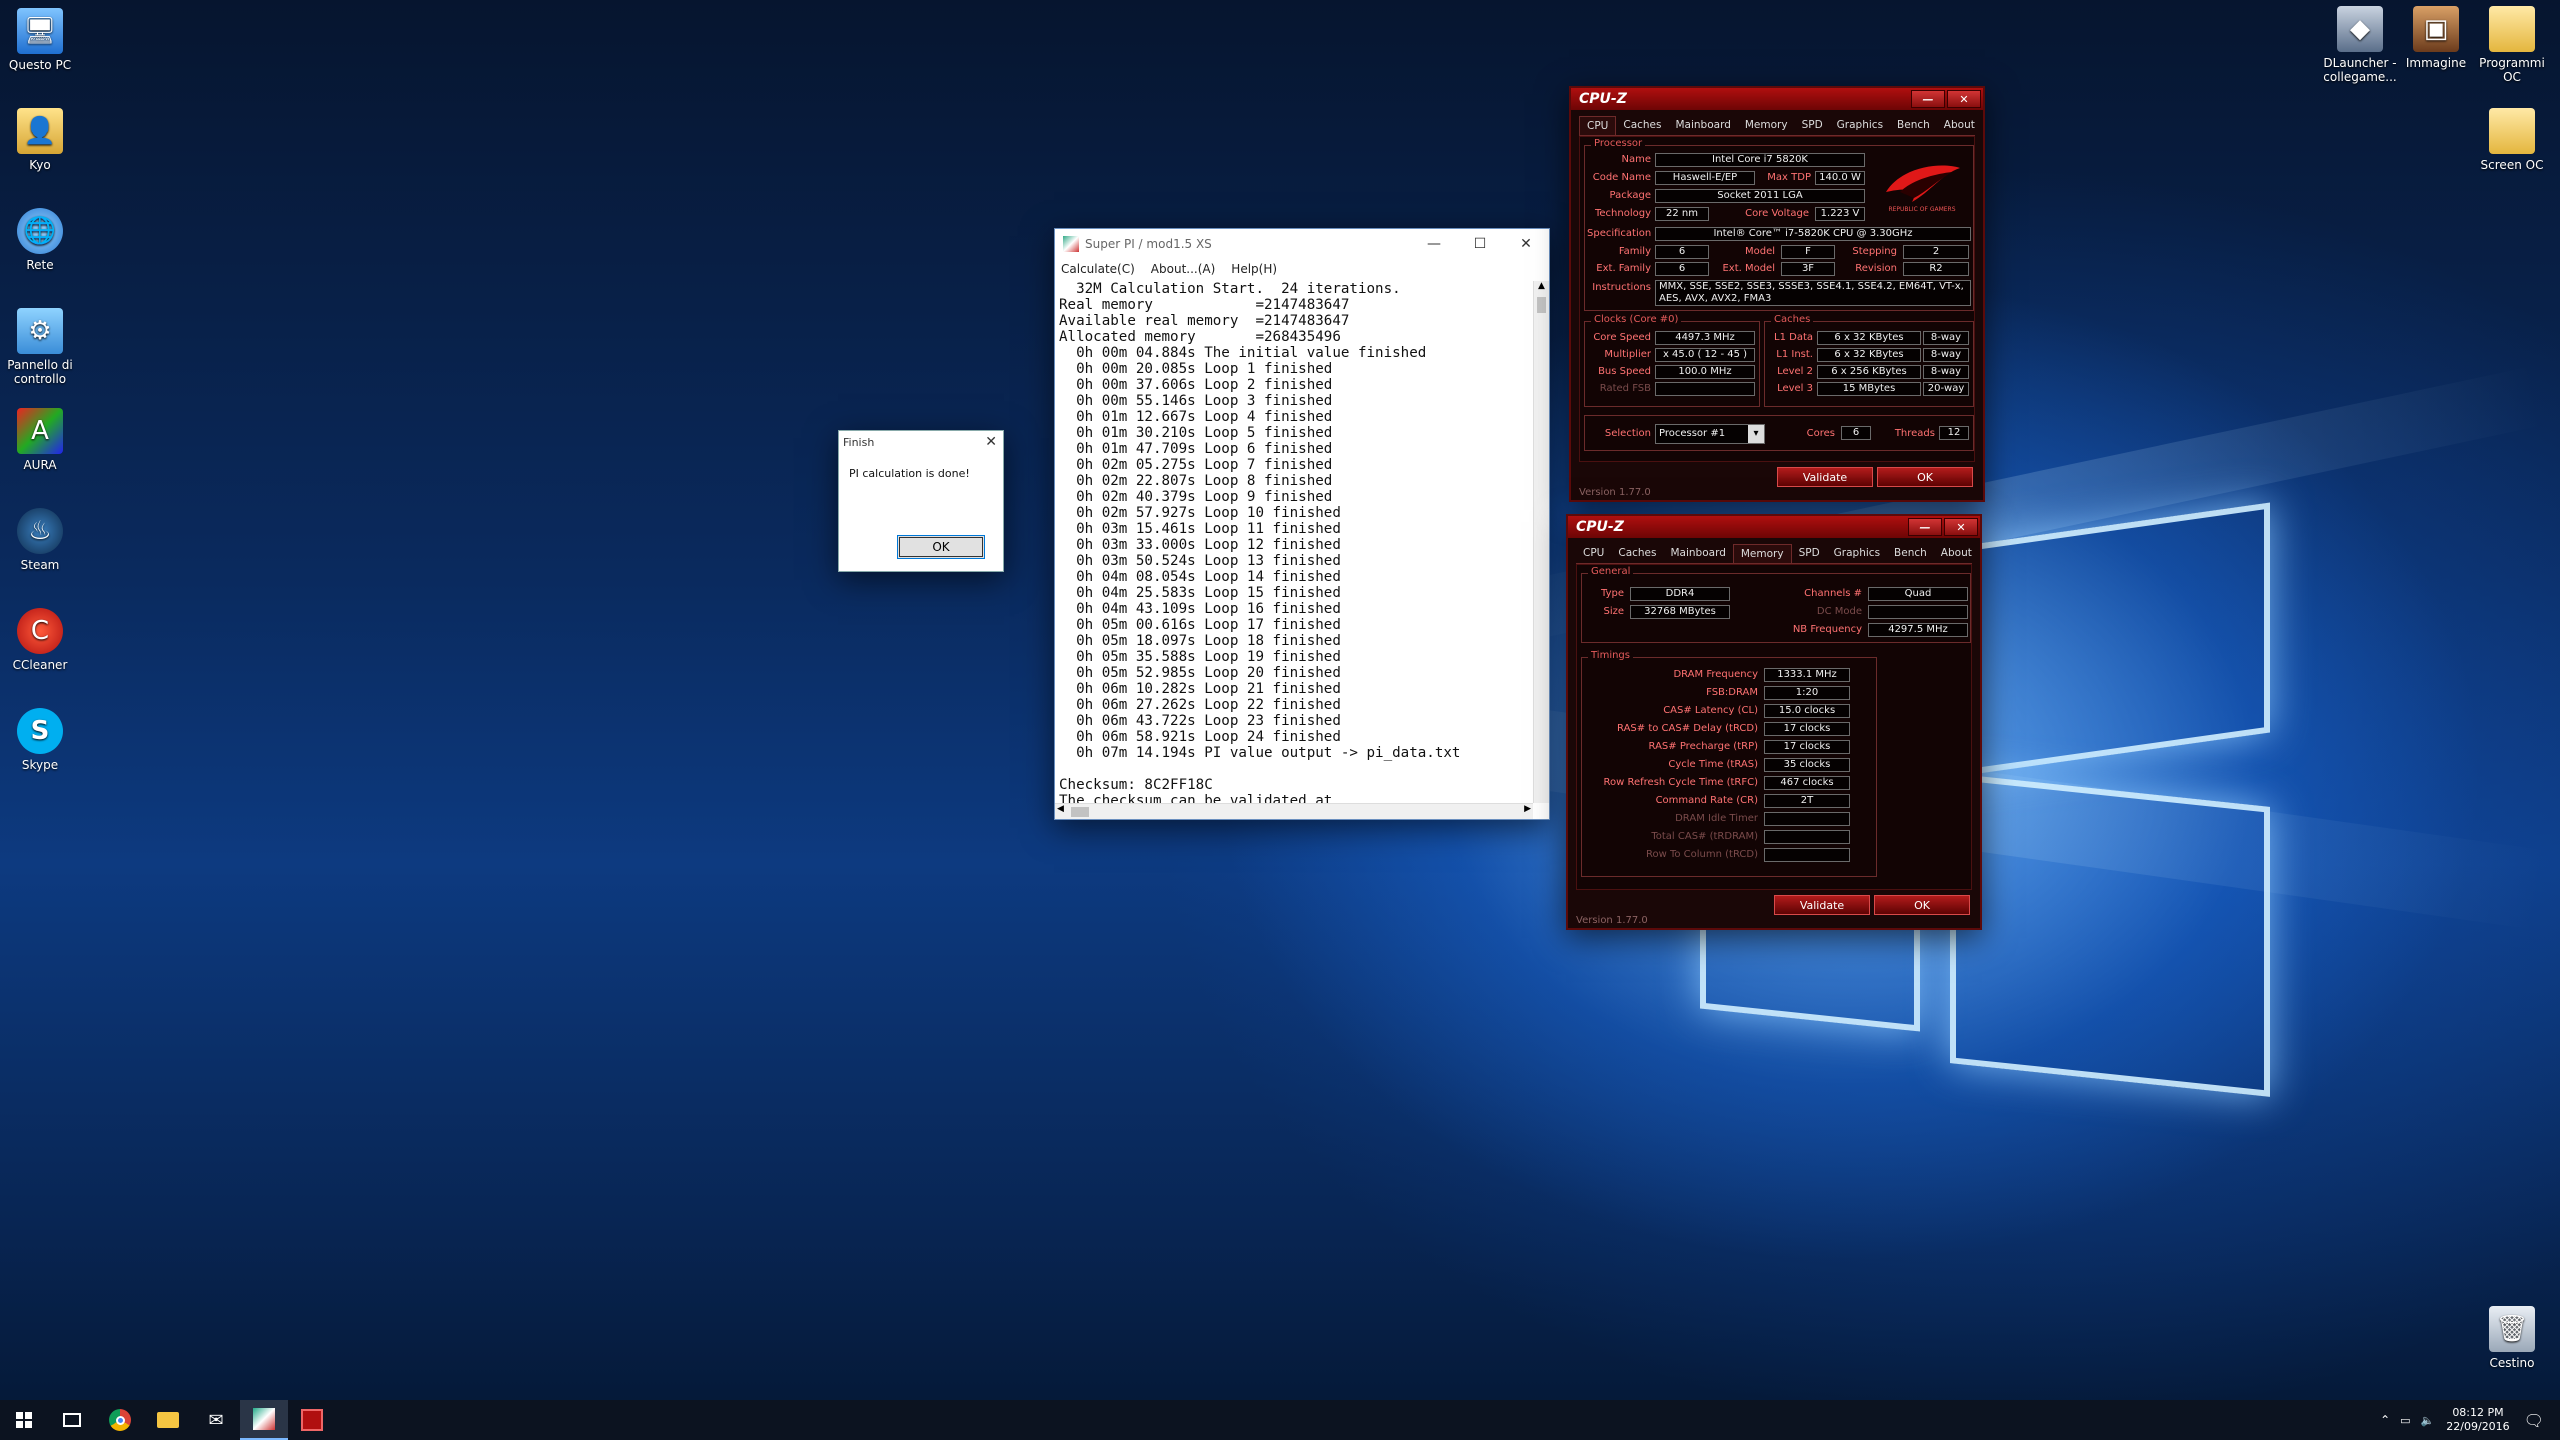  What do you see at coordinates (40, 740) in the screenshot?
I see `desktop-icon-skype: S Skype` at bounding box center [40, 740].